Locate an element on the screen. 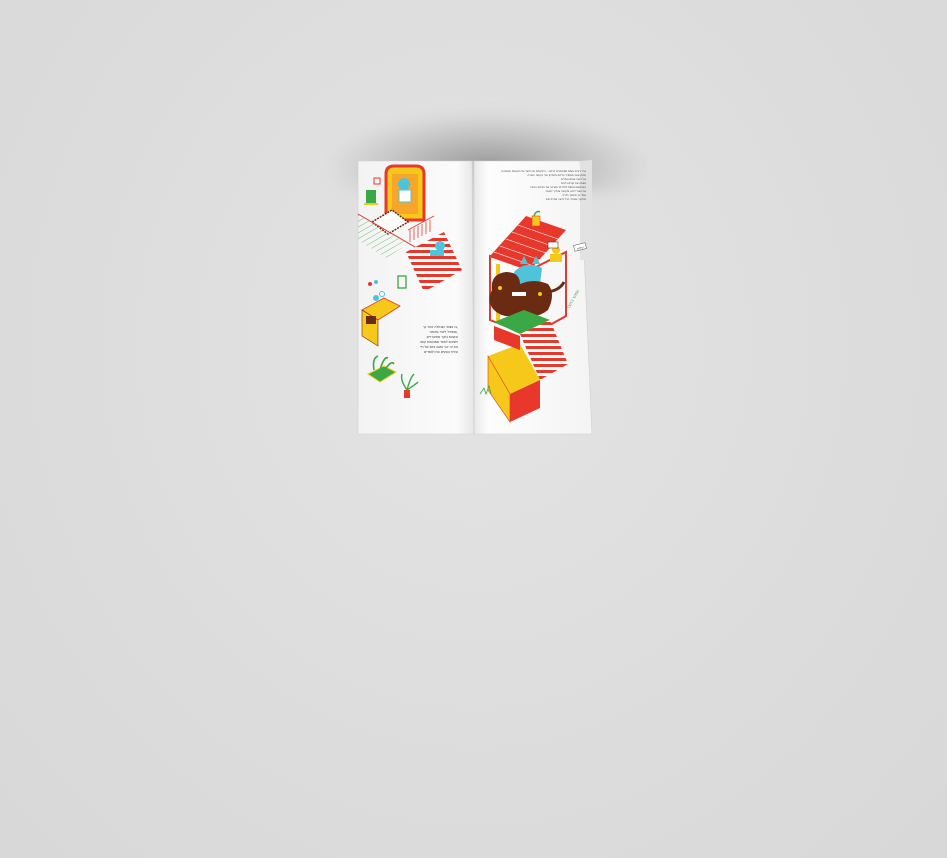  right-text-line: ושומע את קולם ברחוב is located at coordinates (573, 183).